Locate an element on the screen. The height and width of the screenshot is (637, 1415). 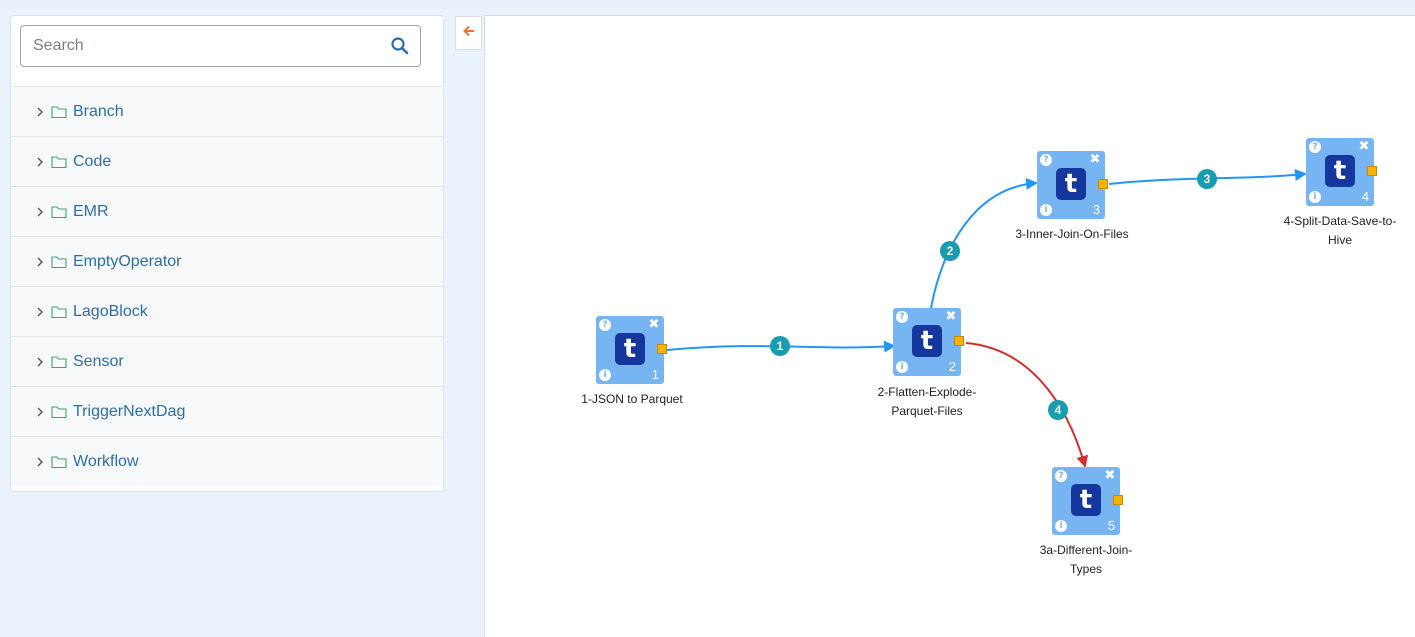
node-number: 5 is located at coordinates (1111, 525).